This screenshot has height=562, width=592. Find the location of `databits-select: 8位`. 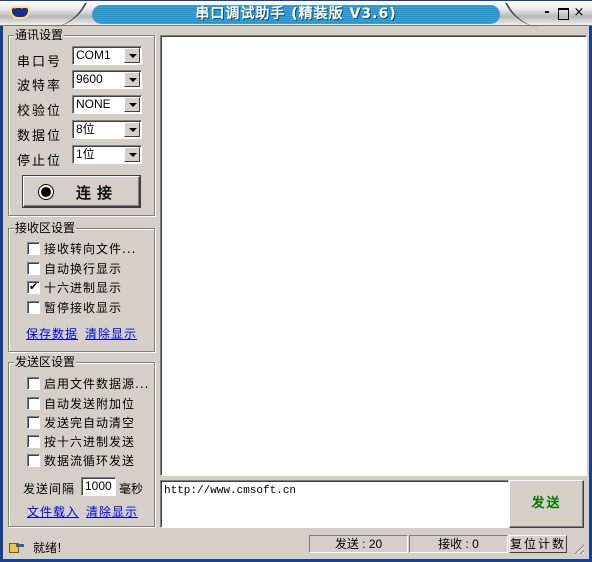

databits-select: 8位 is located at coordinates (107, 129).